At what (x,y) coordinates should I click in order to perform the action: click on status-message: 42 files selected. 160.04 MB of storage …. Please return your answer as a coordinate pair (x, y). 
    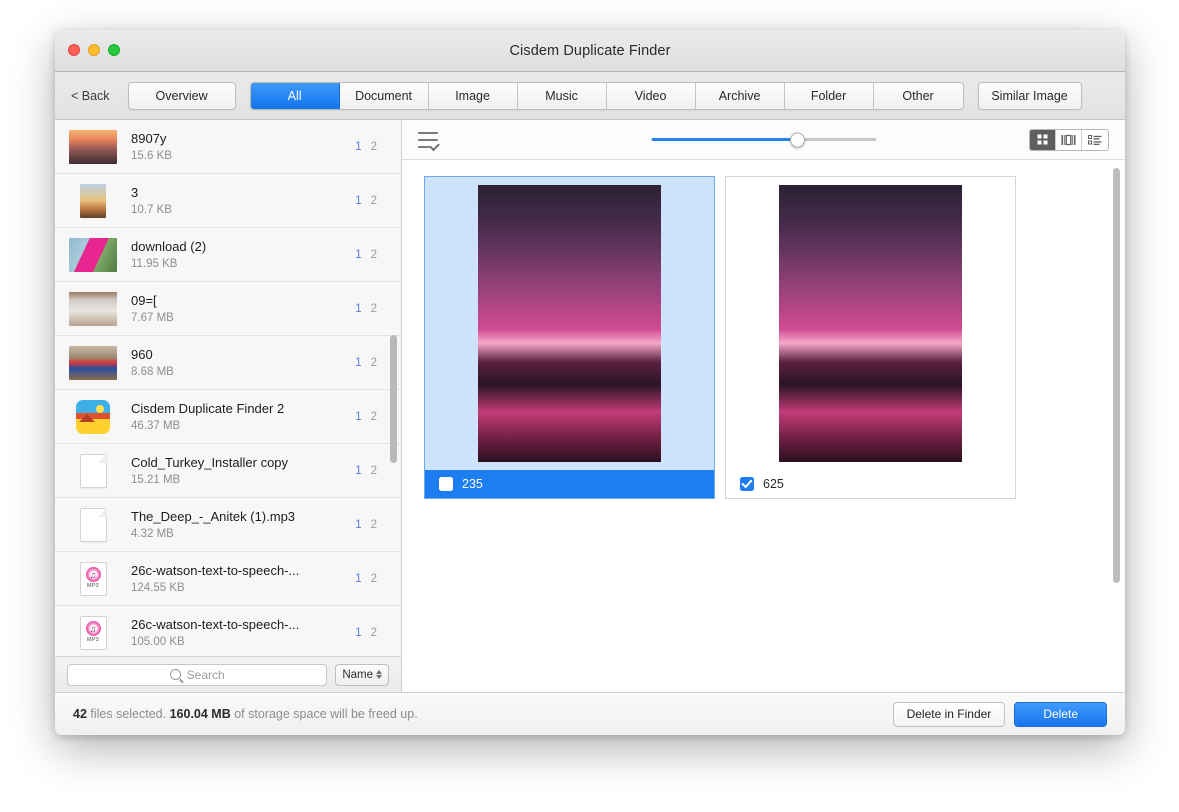
    Looking at the image, I should click on (483, 714).